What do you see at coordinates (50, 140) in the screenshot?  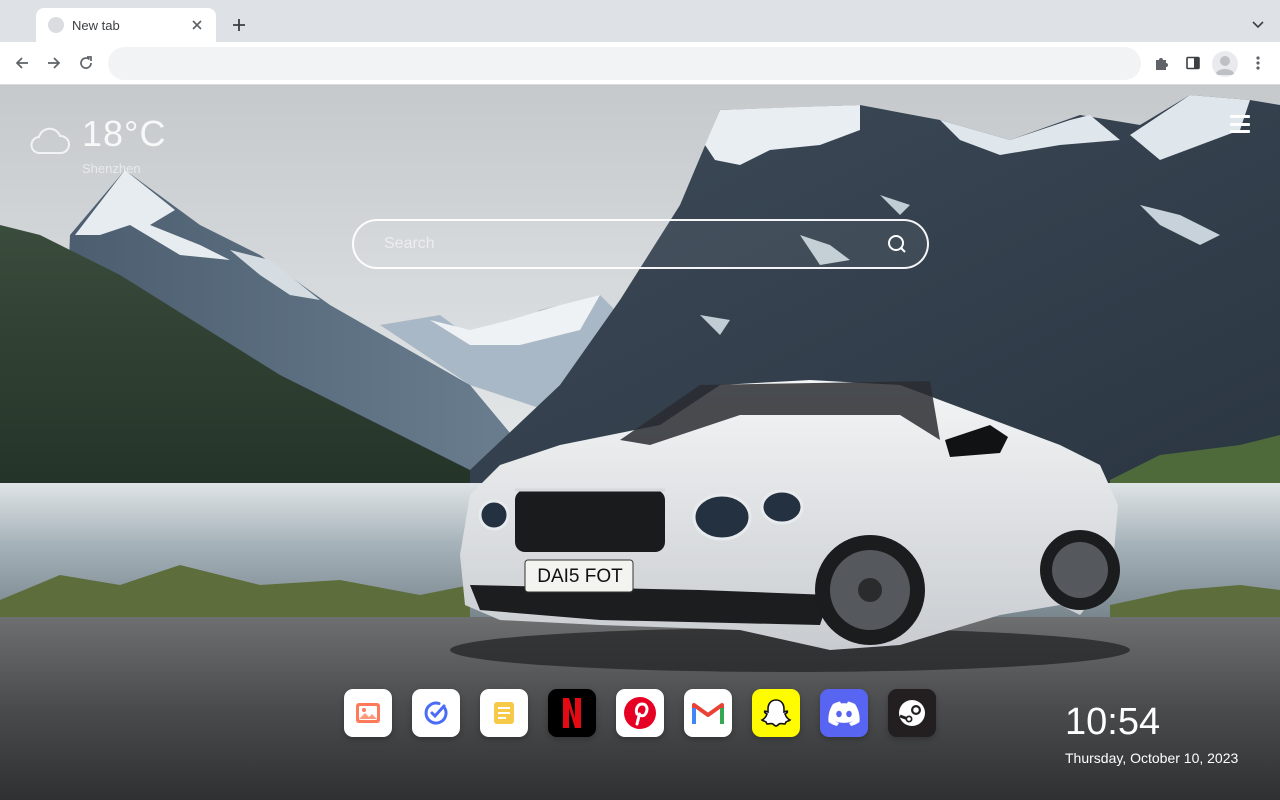 I see `cloud-icon` at bounding box center [50, 140].